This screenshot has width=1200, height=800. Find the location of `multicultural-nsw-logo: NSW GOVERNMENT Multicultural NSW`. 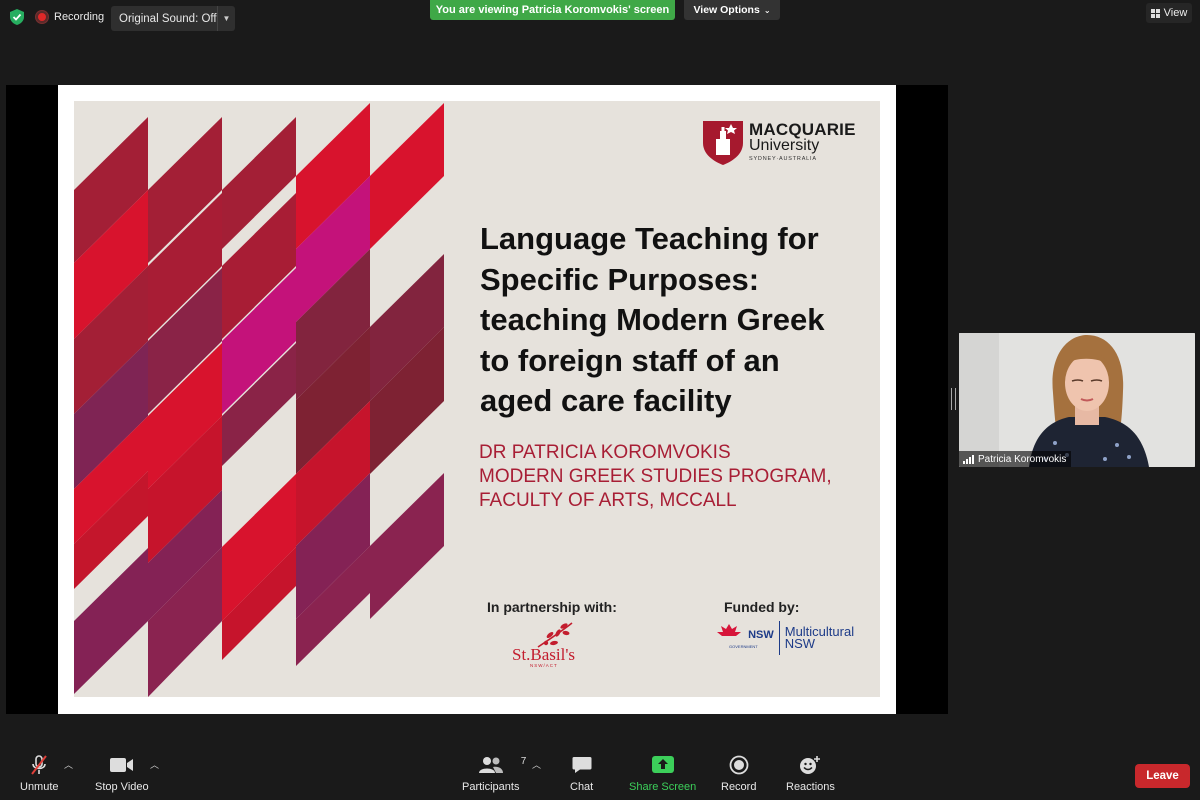

multicultural-nsw-logo: NSW GOVERNMENT Multicultural NSW is located at coordinates (783, 638).